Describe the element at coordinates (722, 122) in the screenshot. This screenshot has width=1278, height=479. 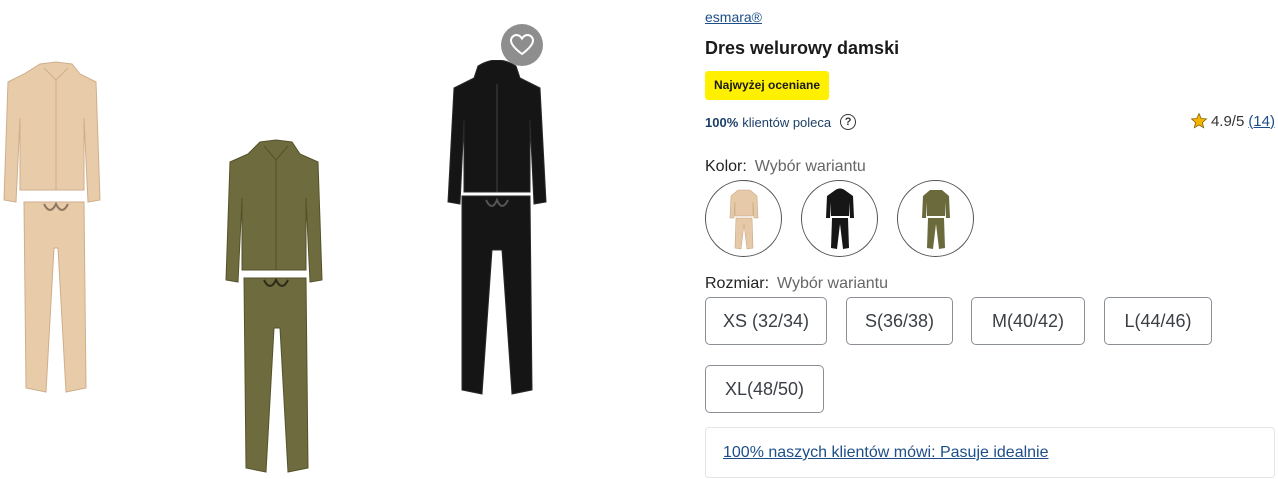
I see `recommend-percent: 100%` at that location.